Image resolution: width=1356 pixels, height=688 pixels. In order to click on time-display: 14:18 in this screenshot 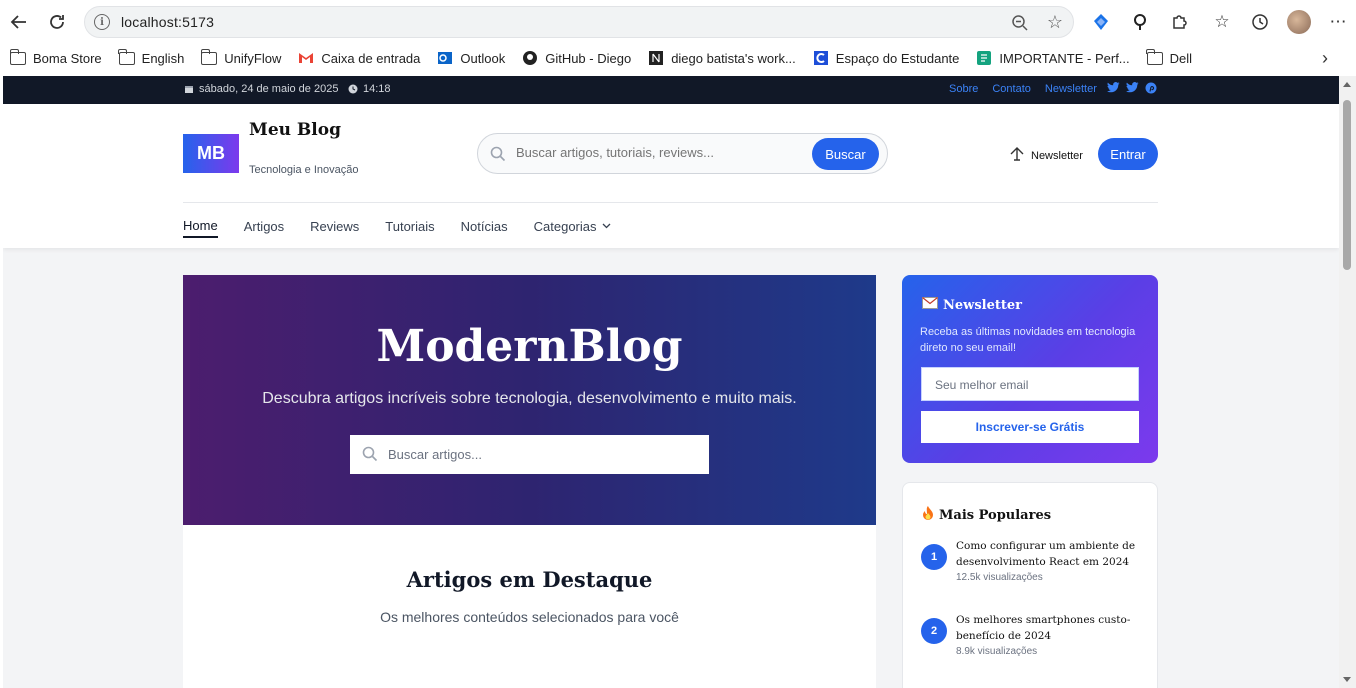, I will do `click(369, 89)`.